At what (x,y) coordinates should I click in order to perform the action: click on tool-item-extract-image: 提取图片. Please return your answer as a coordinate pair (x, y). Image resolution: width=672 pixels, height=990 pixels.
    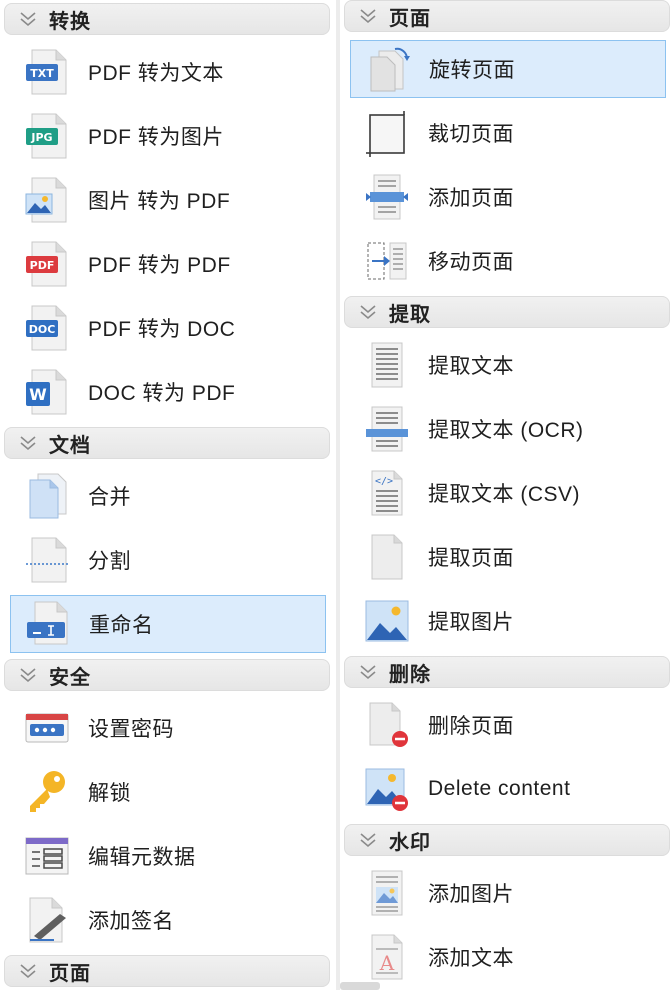
    Looking at the image, I should click on (508, 621).